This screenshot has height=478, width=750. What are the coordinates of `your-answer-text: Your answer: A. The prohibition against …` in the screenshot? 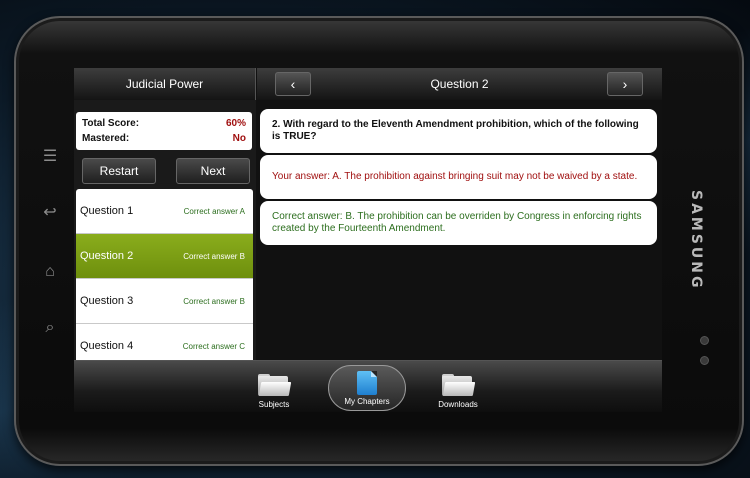 It's located at (455, 176).